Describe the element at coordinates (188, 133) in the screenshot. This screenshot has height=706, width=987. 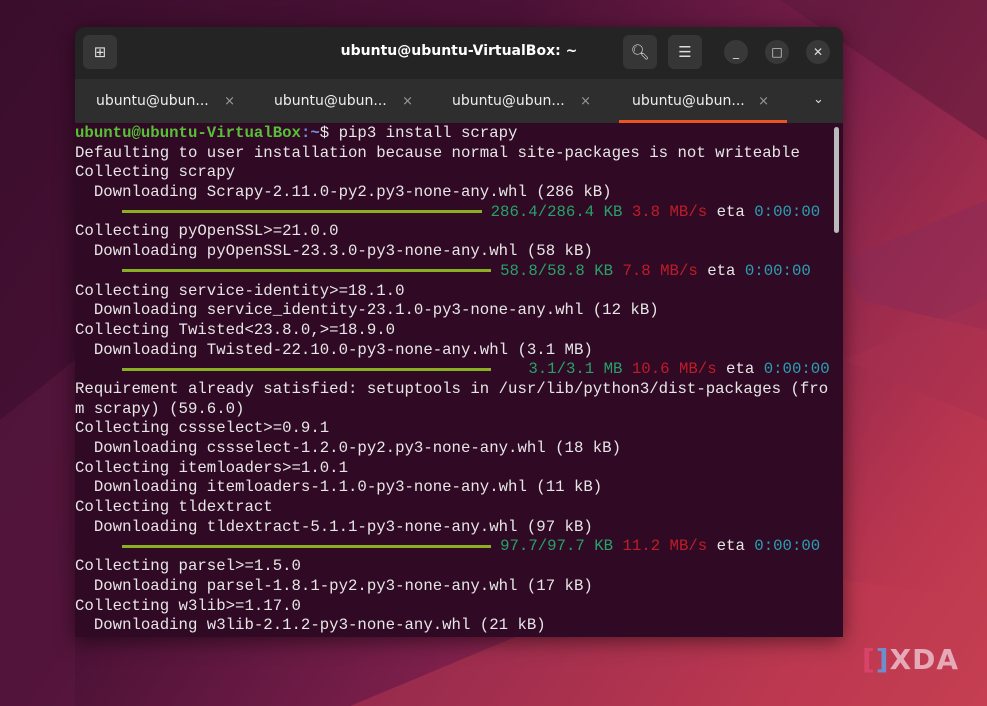
I see `prompt-user: ubuntu@ubuntu-VirtualBox` at that location.